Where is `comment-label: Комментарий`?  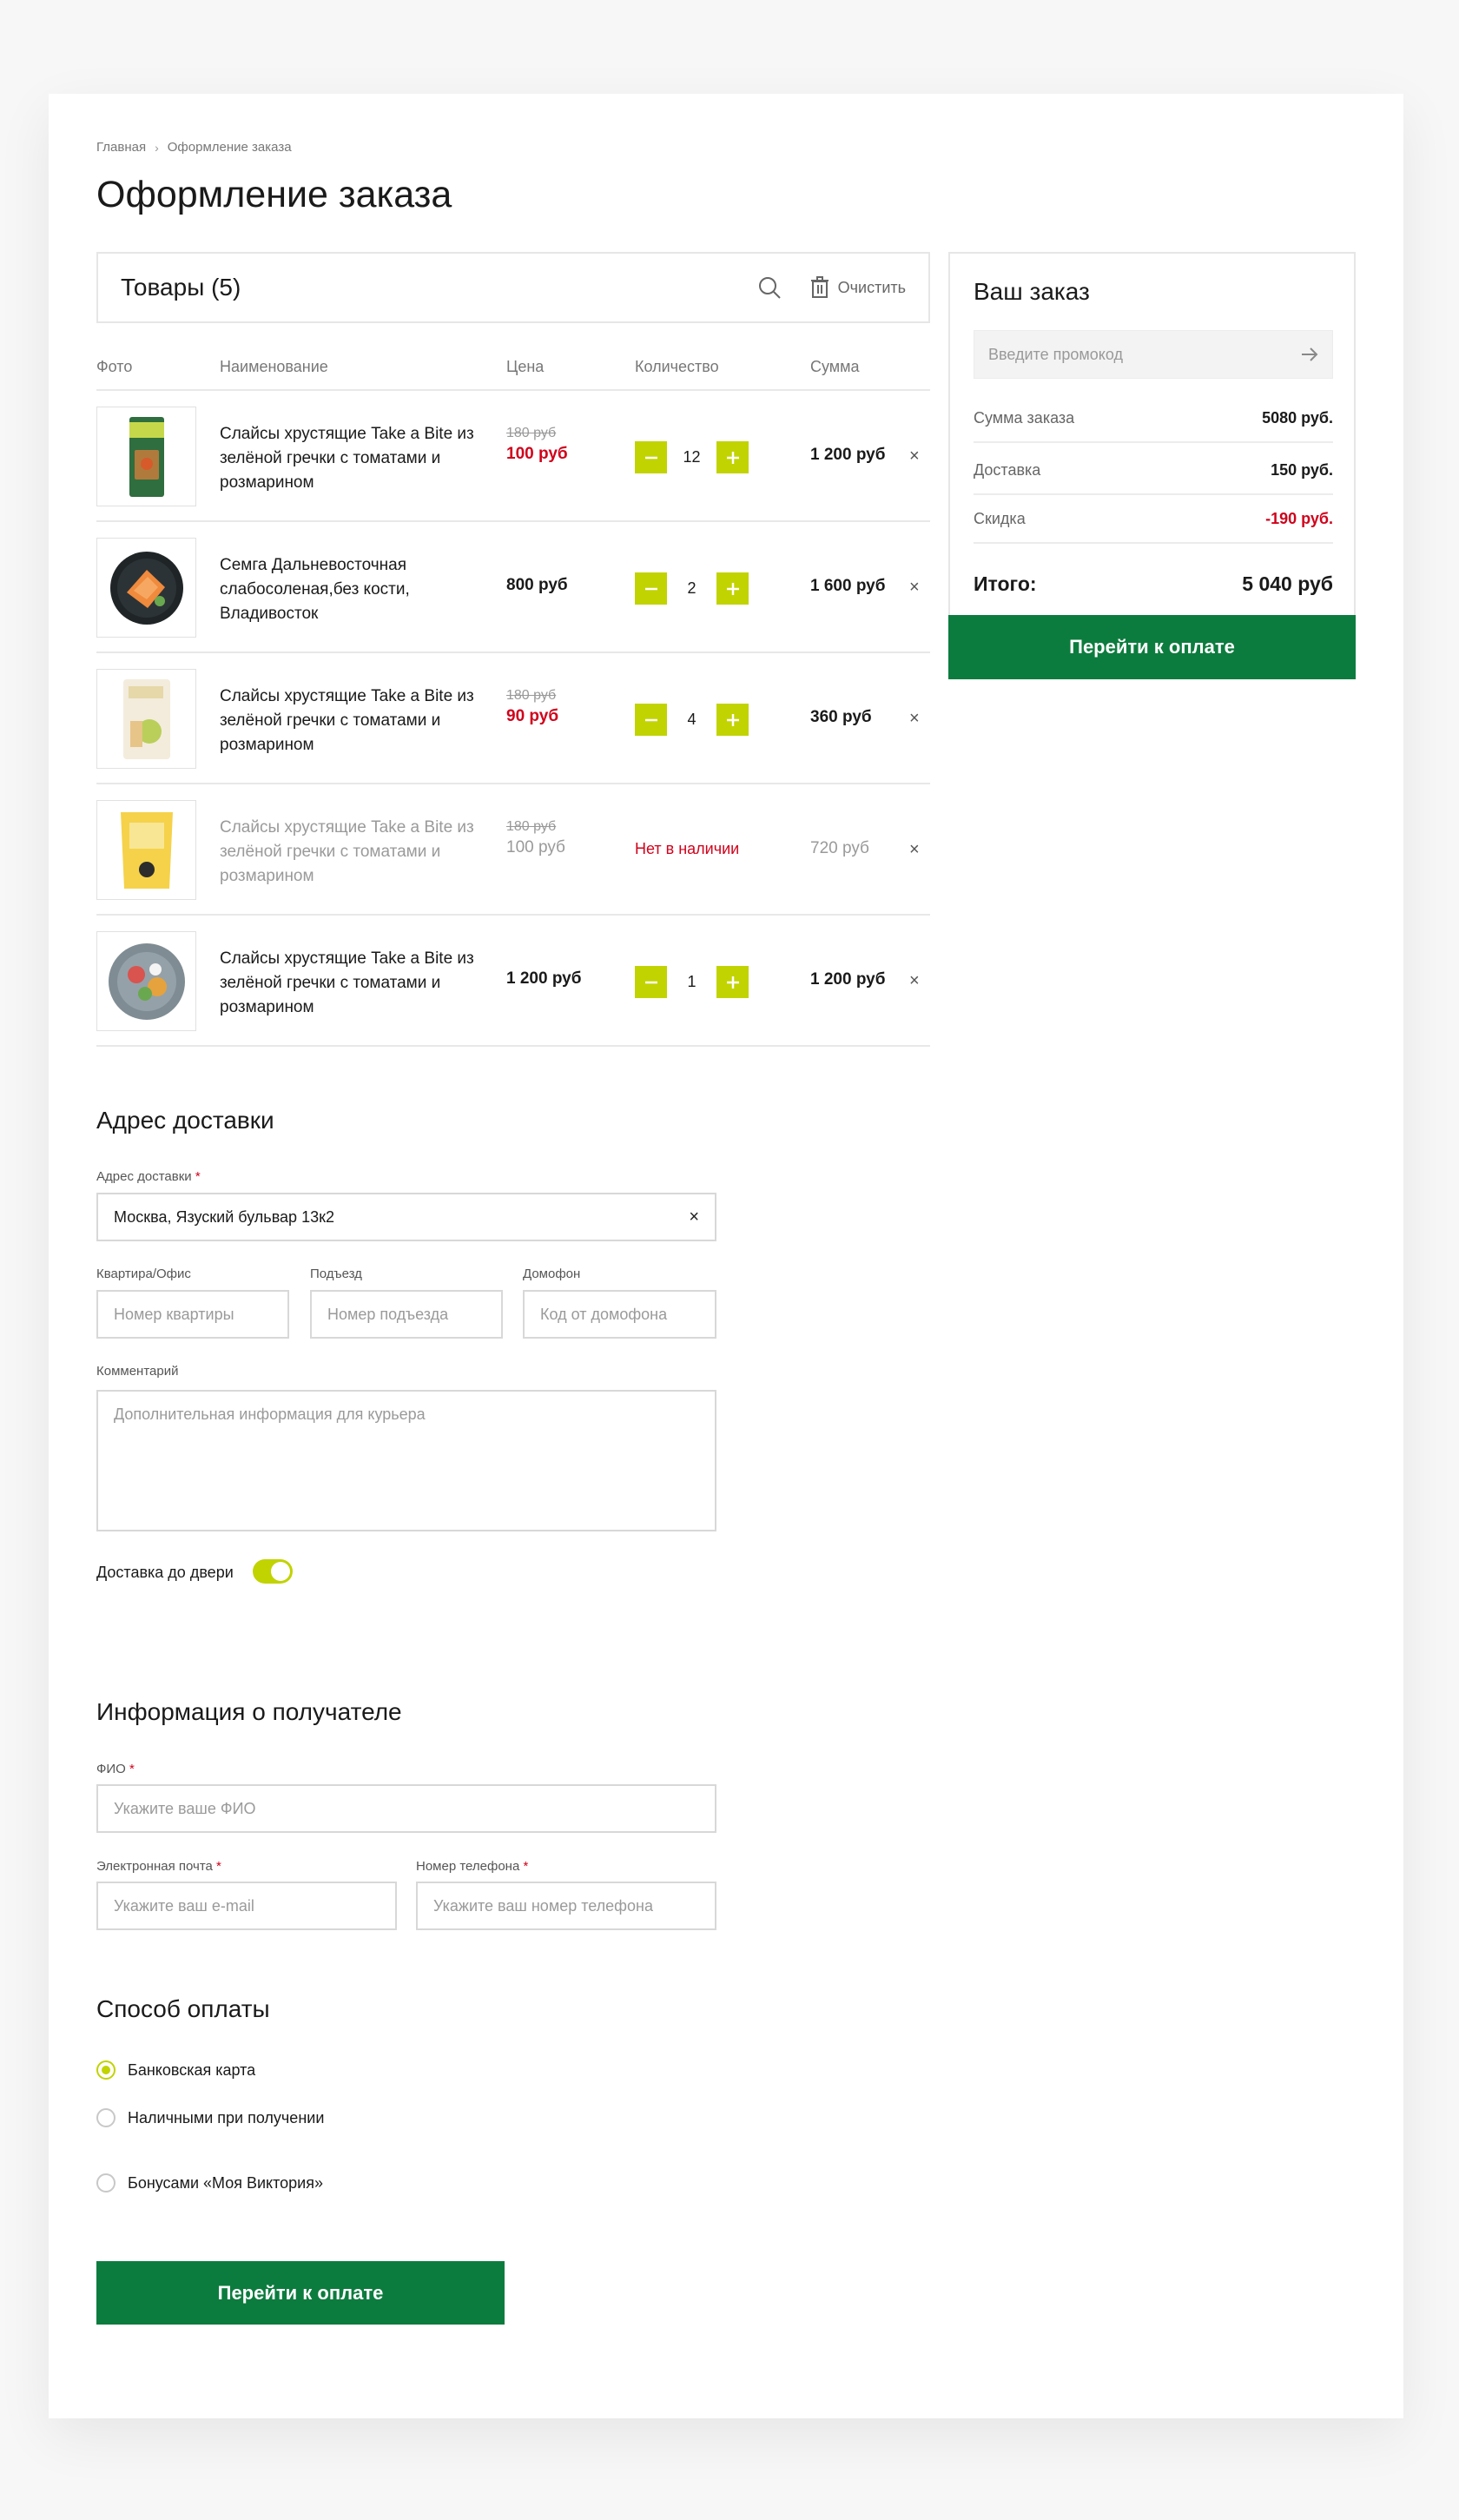 comment-label: Комментарий is located at coordinates (137, 1371).